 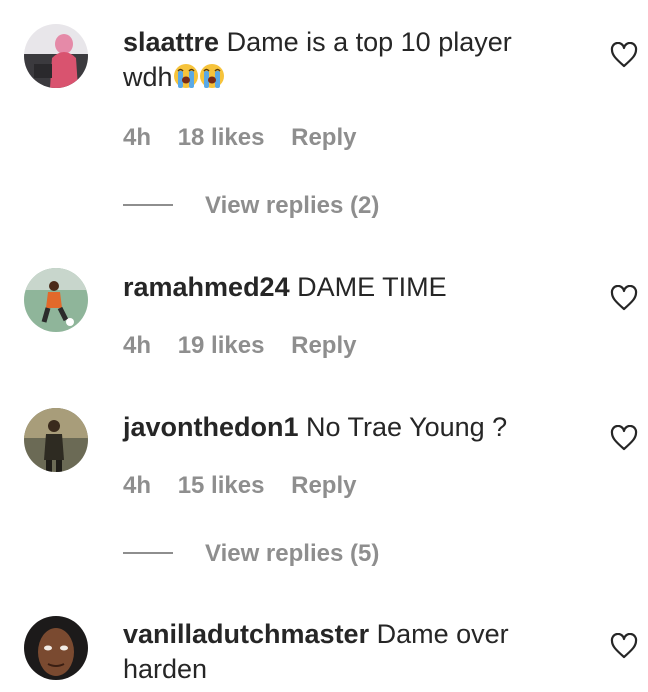 I want to click on view-replies-label: View replies (2), so click(x=292, y=205).